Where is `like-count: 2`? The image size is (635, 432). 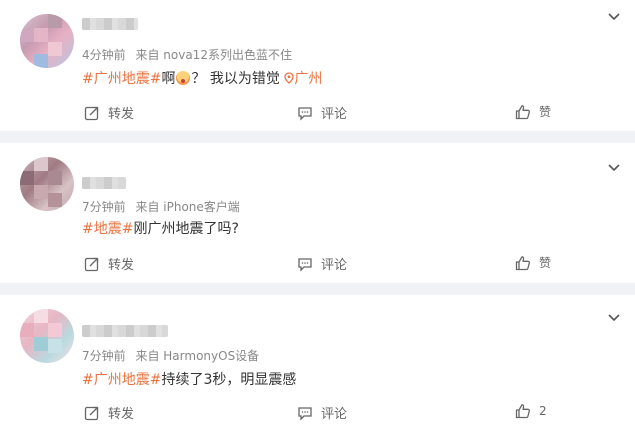
like-count: 2 is located at coordinates (543, 411).